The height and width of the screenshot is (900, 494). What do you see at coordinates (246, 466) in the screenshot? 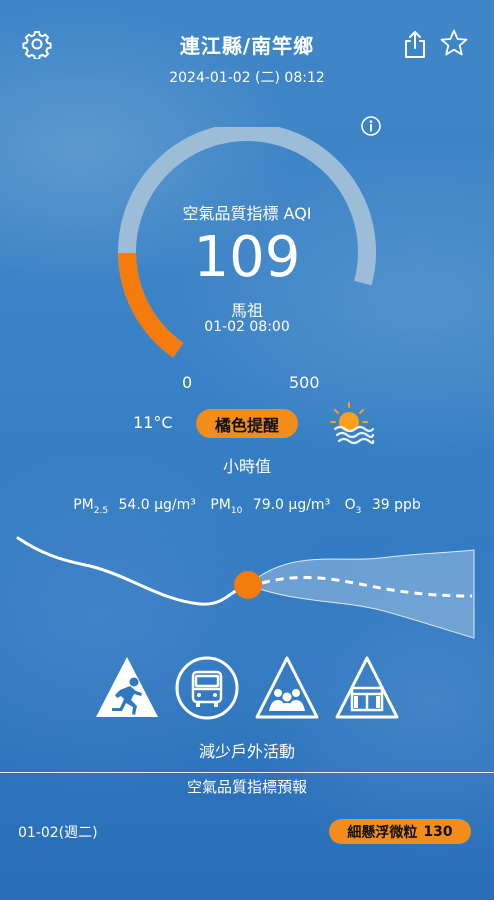
I see `value-type-label: 小時值` at bounding box center [246, 466].